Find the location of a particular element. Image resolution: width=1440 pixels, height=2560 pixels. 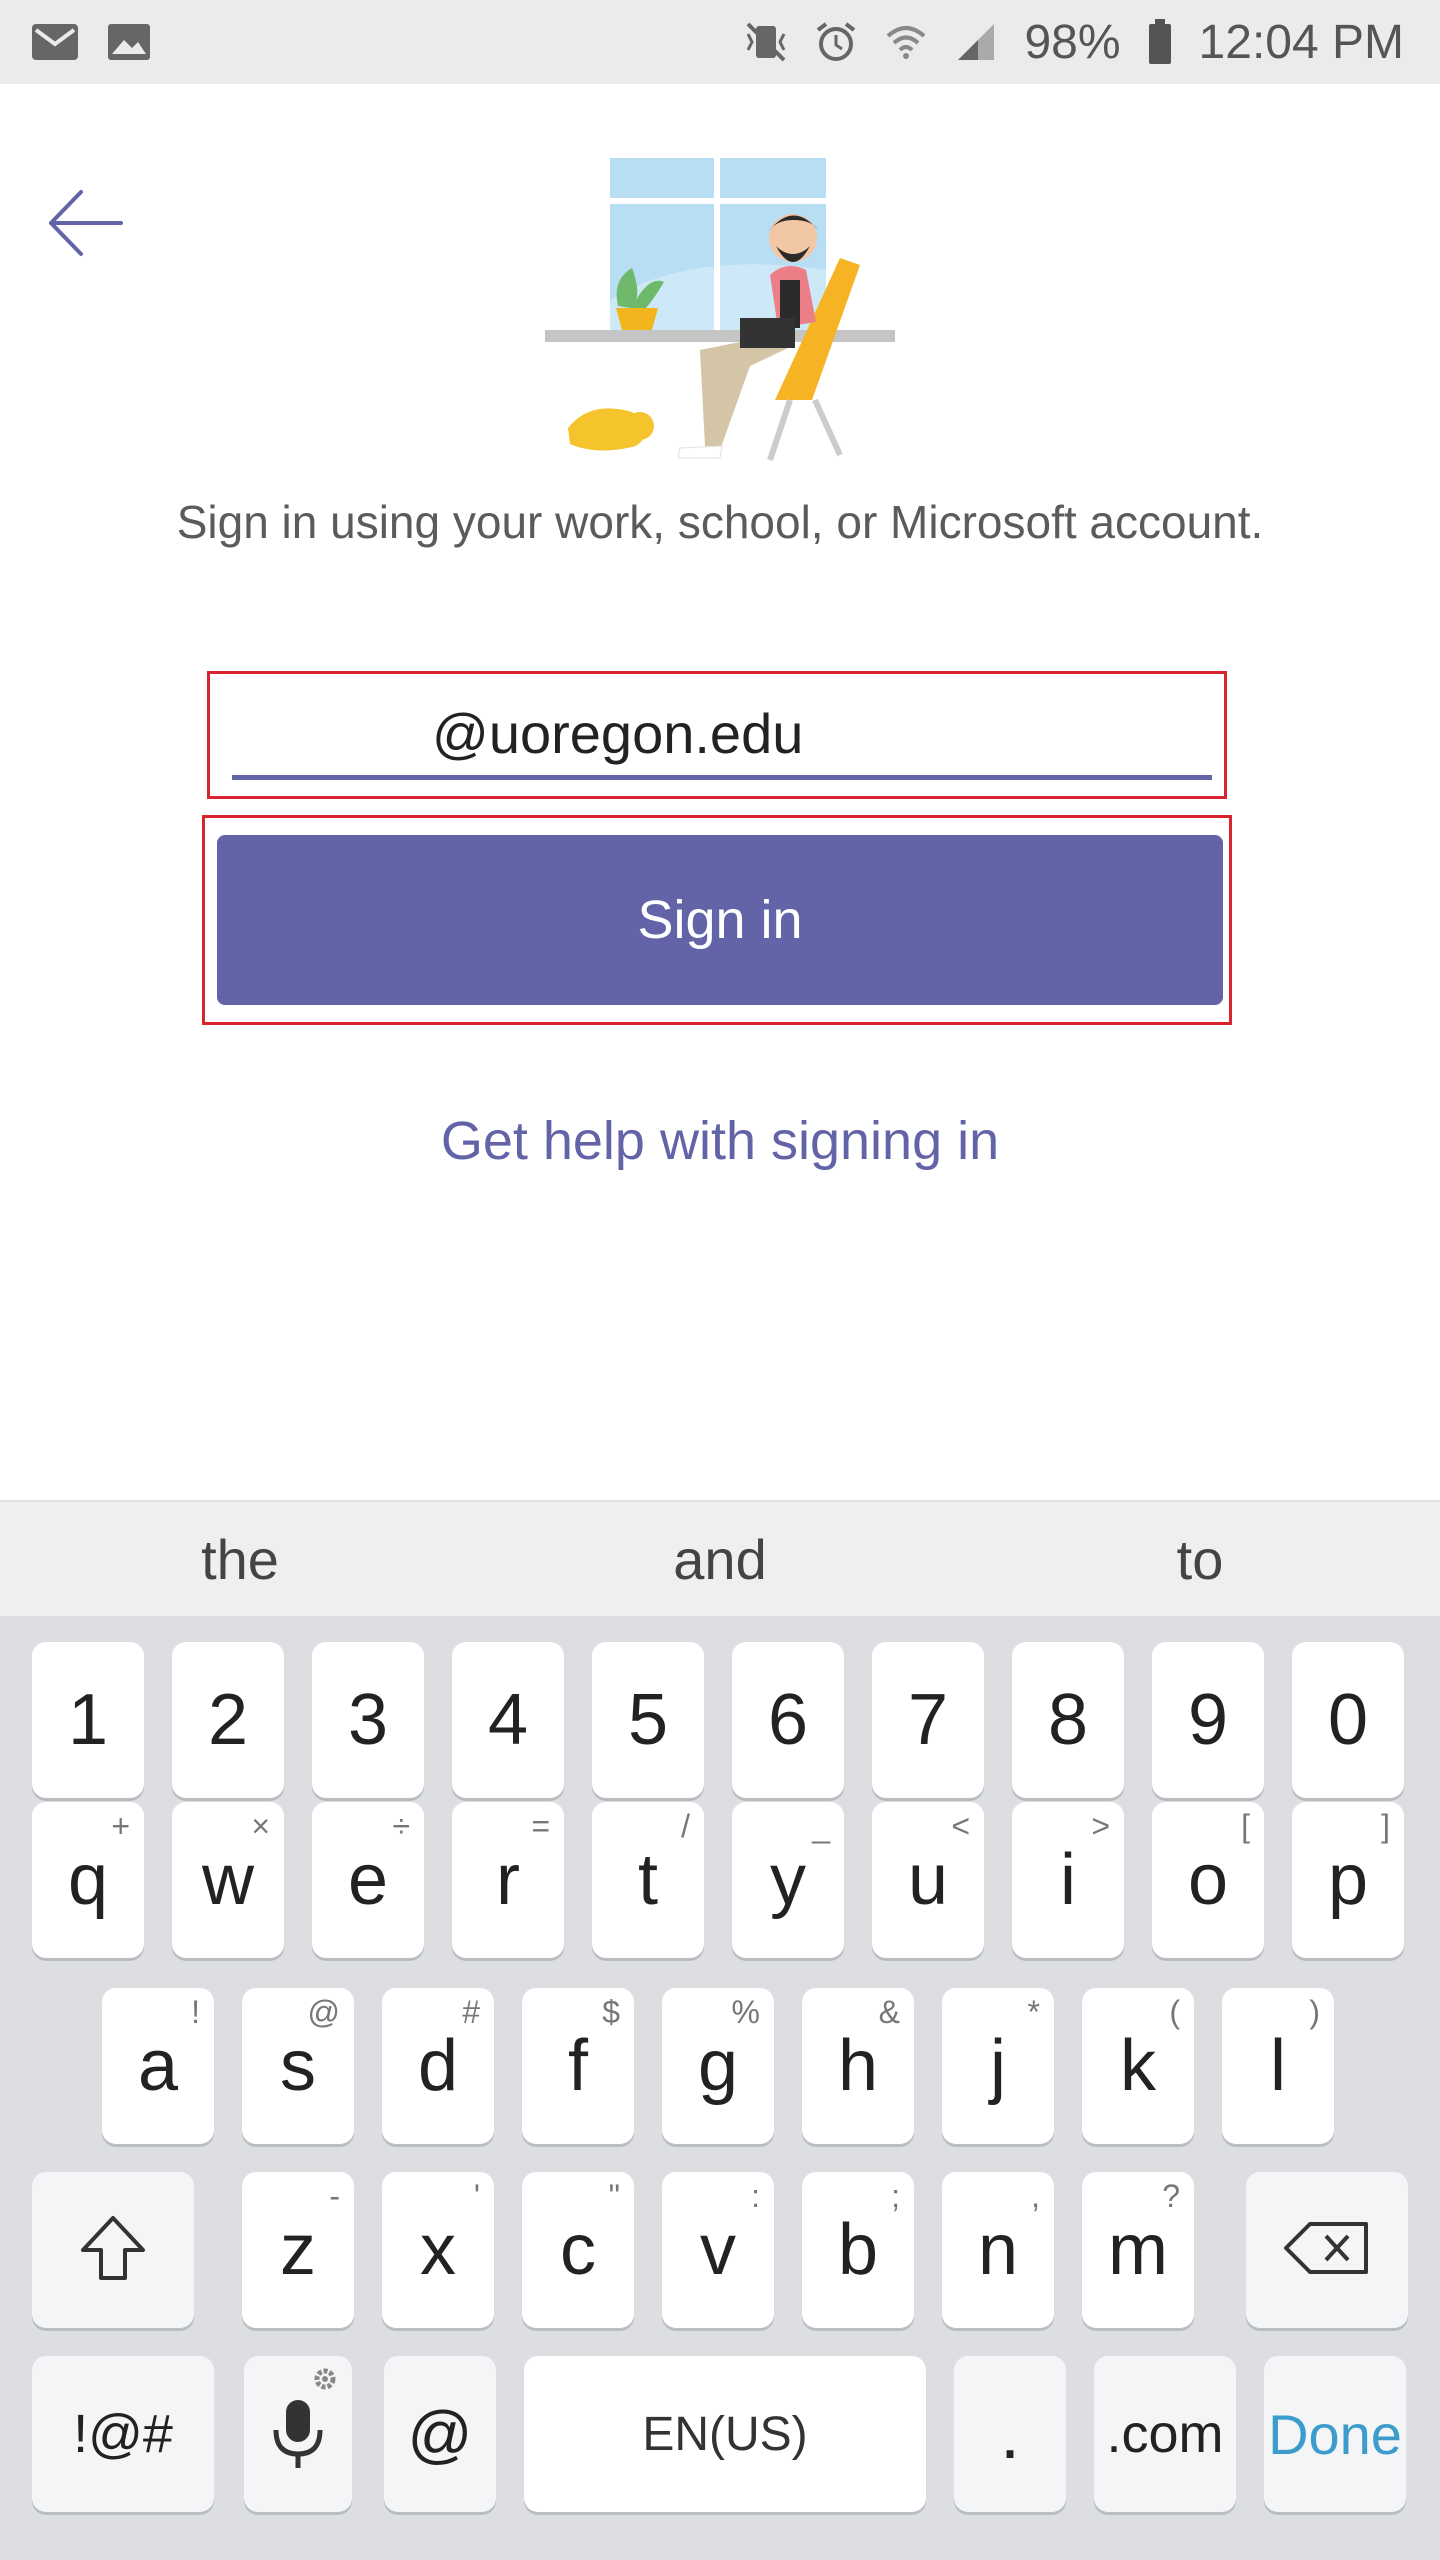

key-z: -z is located at coordinates (298, 2250).